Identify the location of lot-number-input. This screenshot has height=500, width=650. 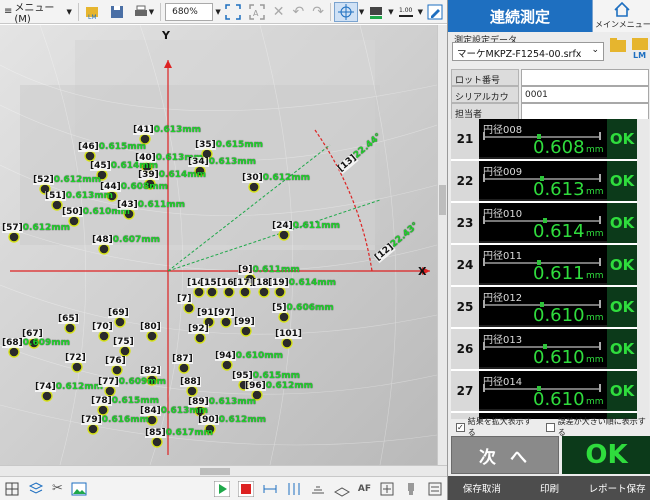
(585, 77).